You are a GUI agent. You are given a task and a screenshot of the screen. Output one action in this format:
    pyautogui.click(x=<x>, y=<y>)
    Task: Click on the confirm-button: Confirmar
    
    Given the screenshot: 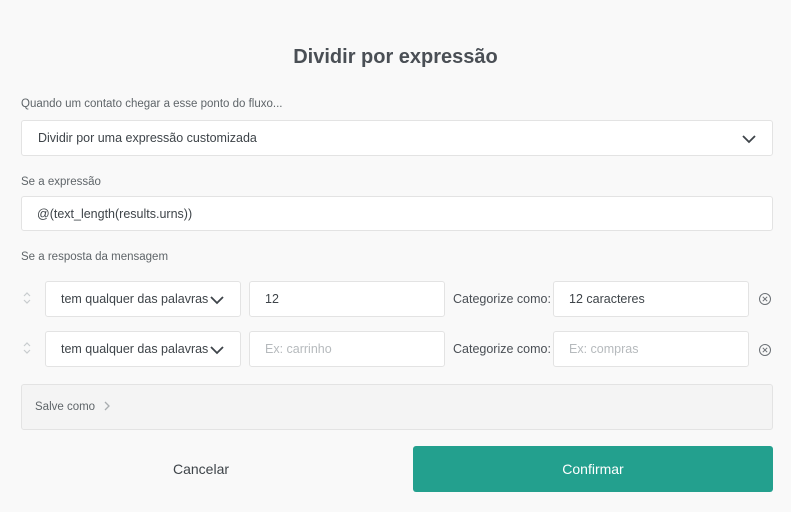 What is the action you would take?
    pyautogui.click(x=593, y=469)
    